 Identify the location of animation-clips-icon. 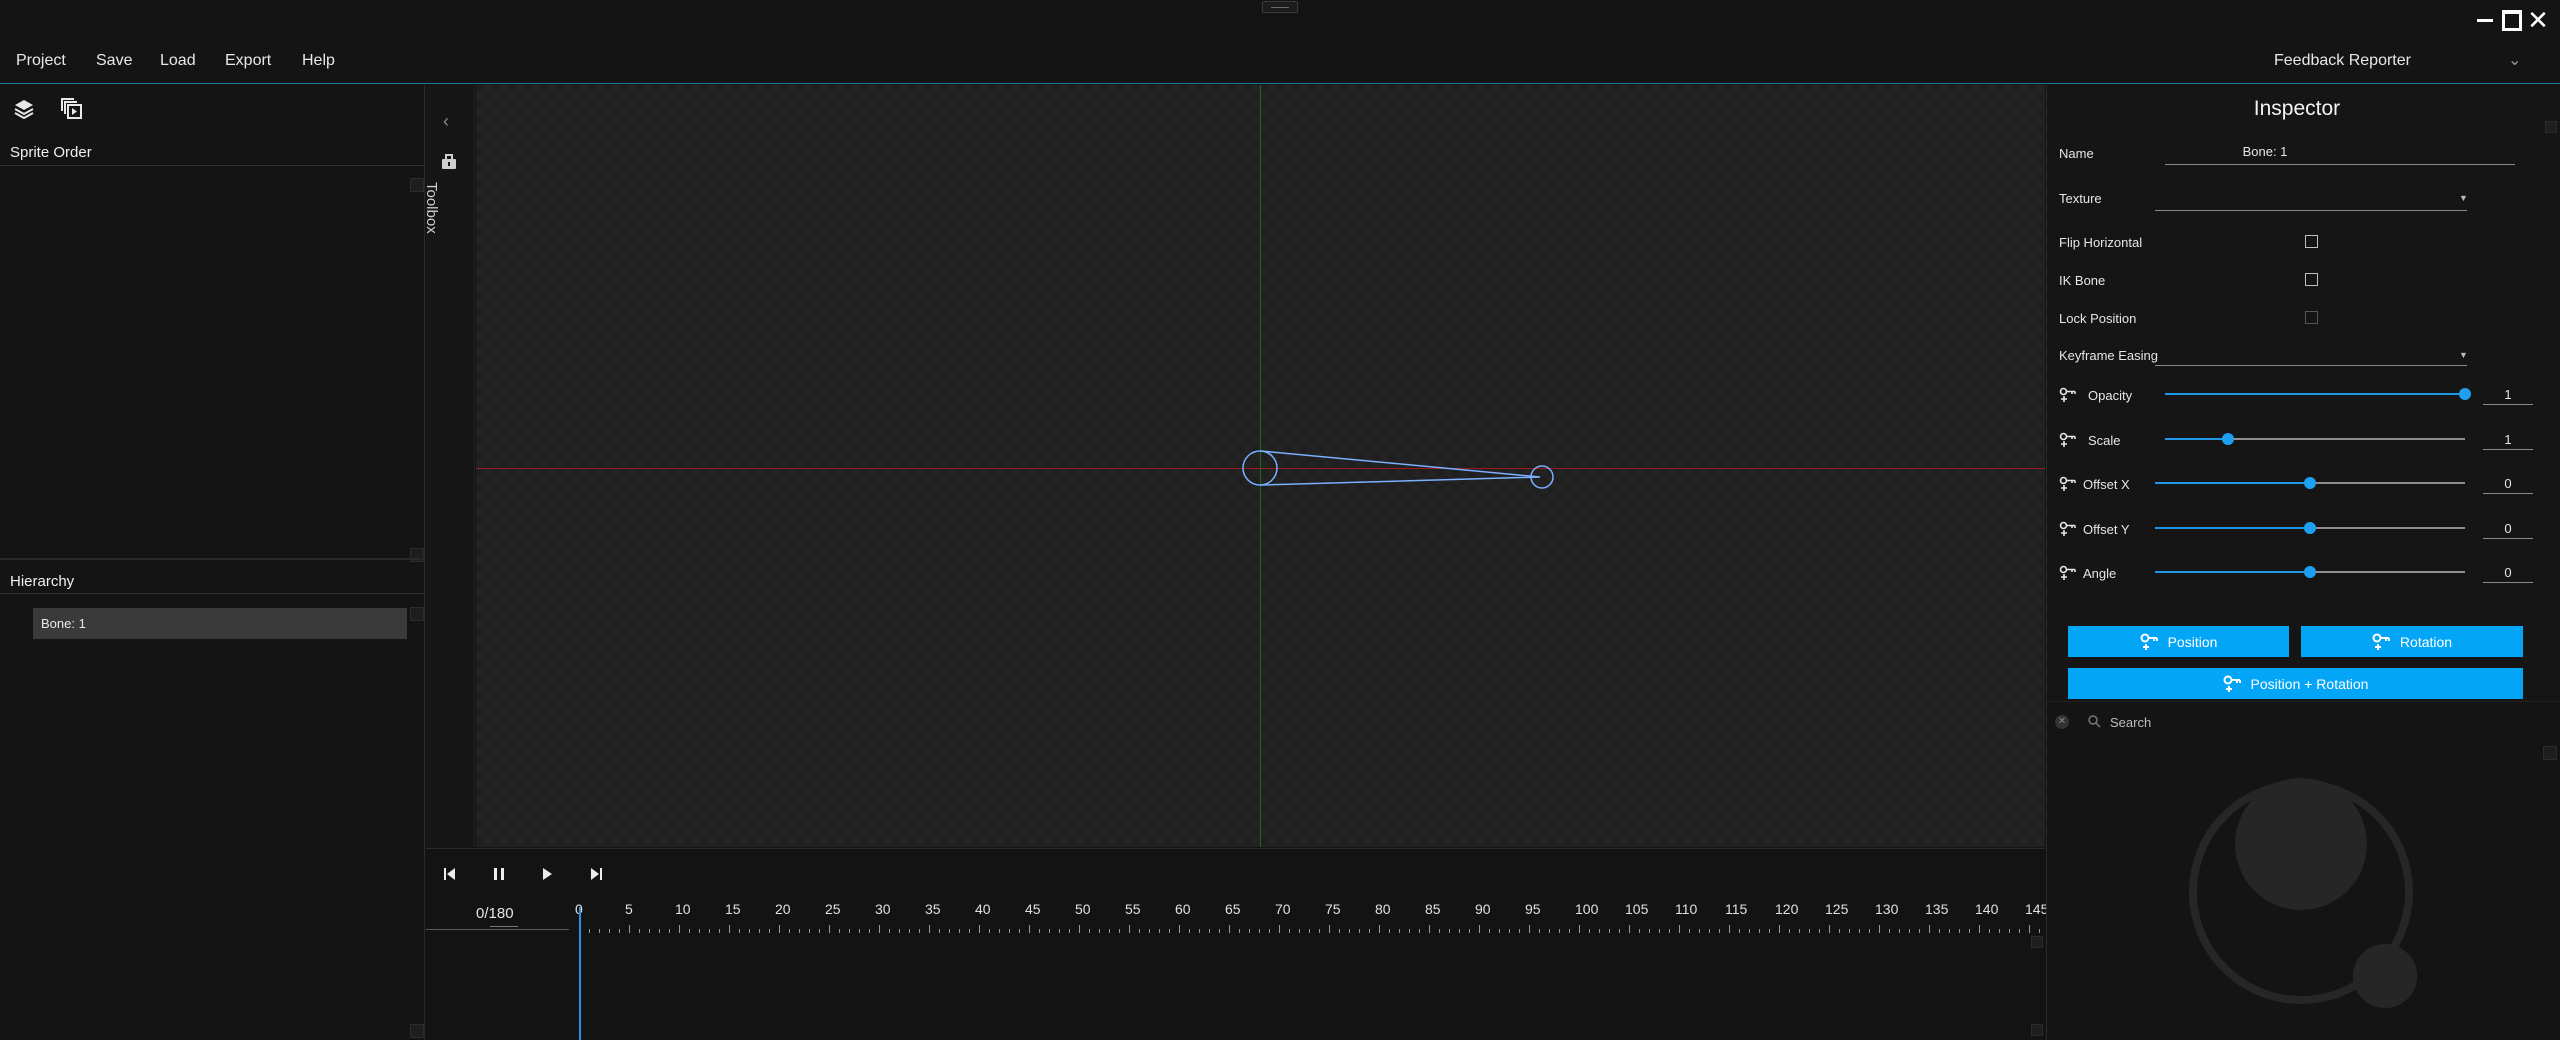
(72, 109).